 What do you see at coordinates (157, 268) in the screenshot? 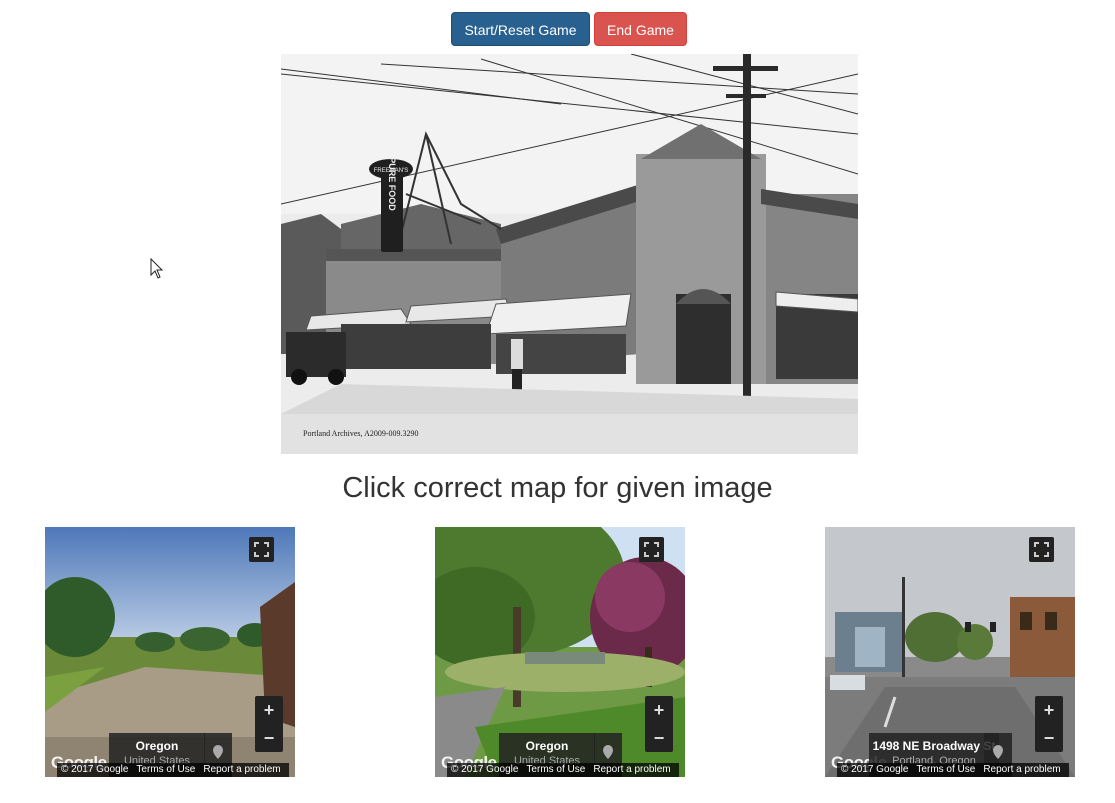
I see `mouse-cursor-icon` at bounding box center [157, 268].